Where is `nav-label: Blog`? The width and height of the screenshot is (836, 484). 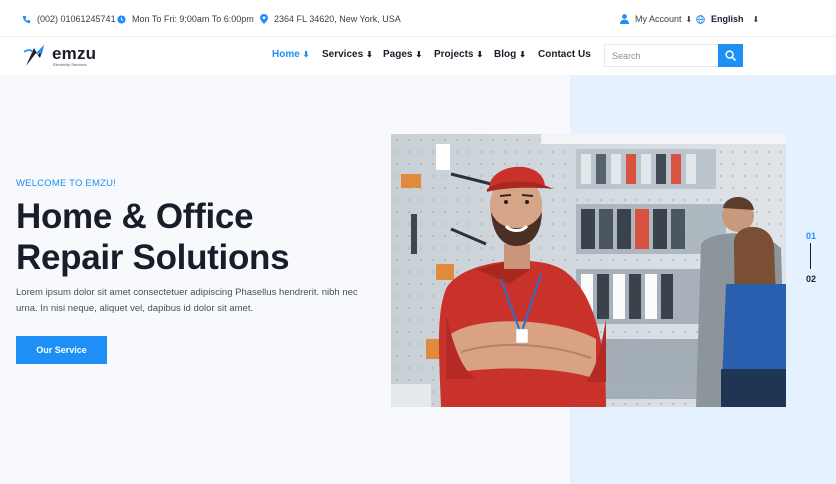 nav-label: Blog is located at coordinates (505, 54).